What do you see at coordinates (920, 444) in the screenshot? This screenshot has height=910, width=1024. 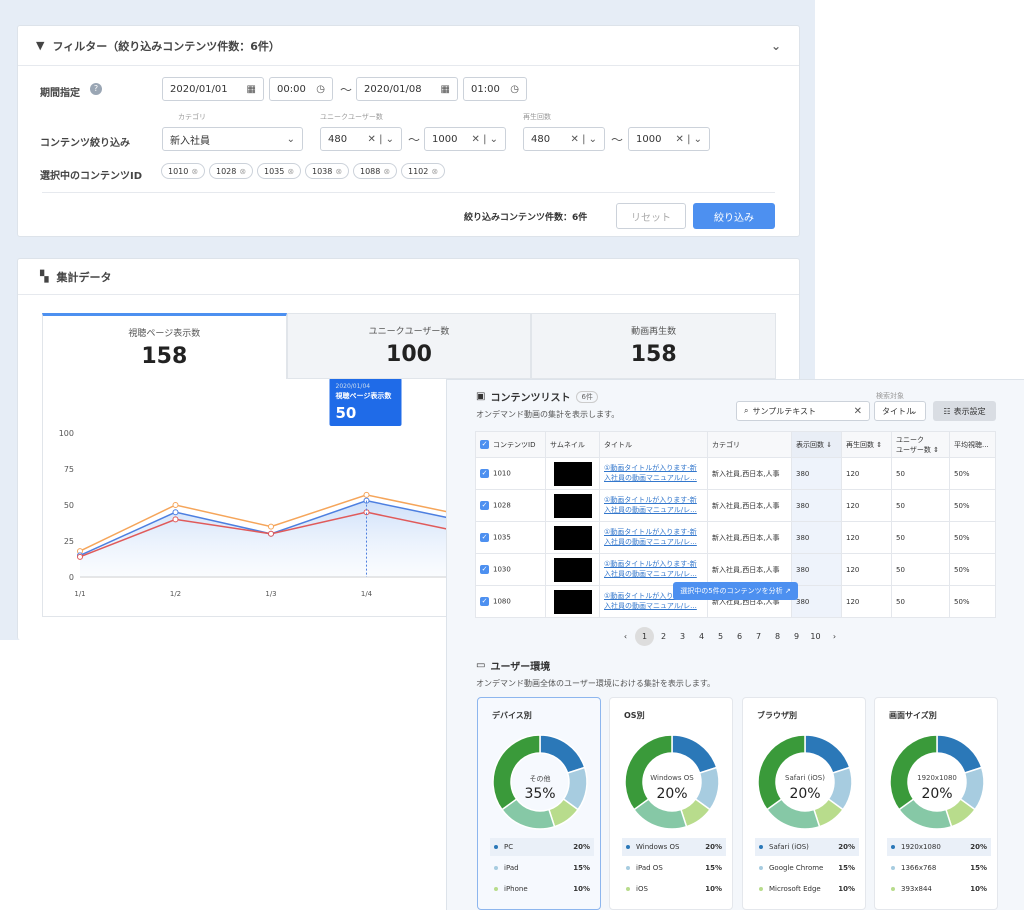 I see `column-header: ユニーク ユーザー数 ⇕` at bounding box center [920, 444].